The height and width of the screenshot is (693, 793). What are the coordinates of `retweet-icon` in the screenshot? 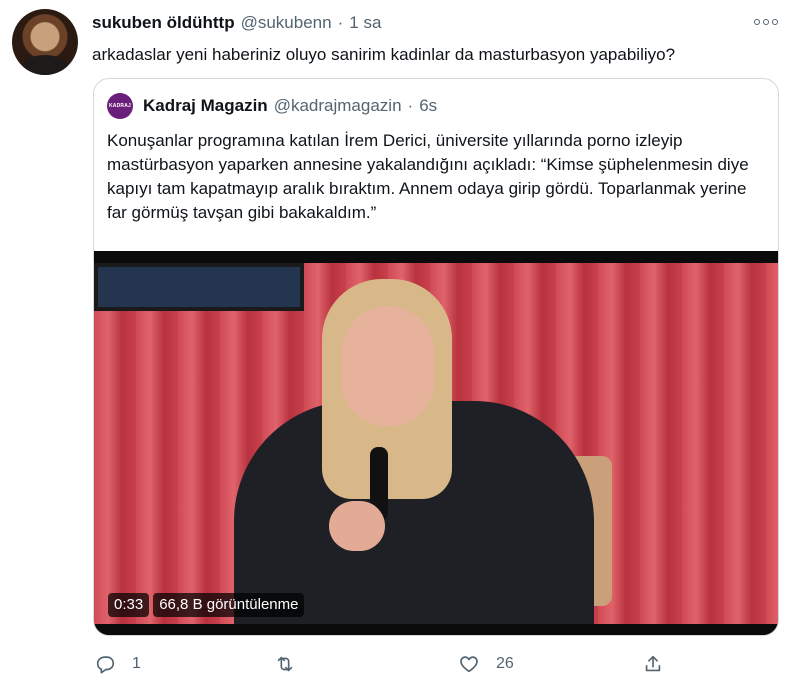 It's located at (285, 664).